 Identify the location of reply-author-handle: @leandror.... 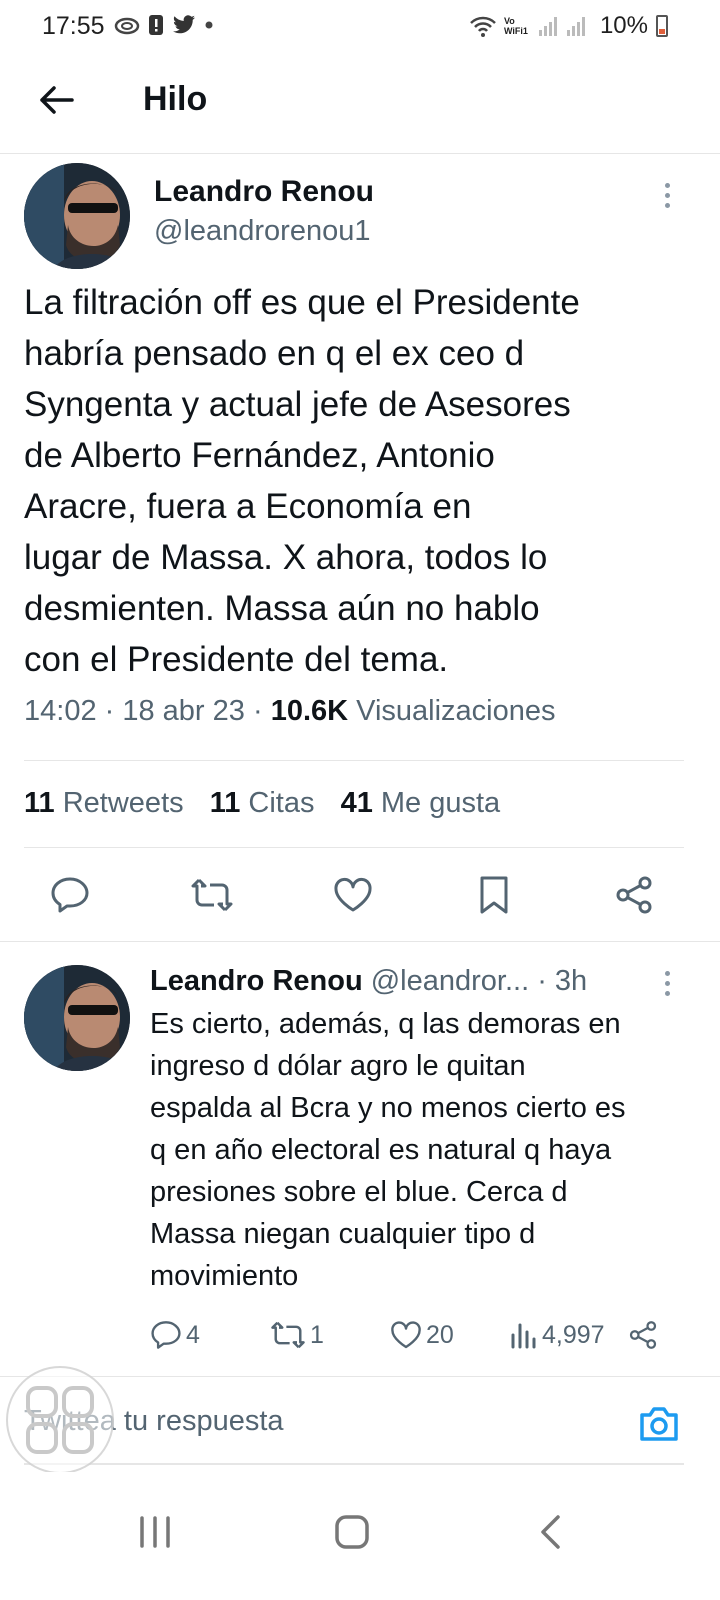
(450, 981).